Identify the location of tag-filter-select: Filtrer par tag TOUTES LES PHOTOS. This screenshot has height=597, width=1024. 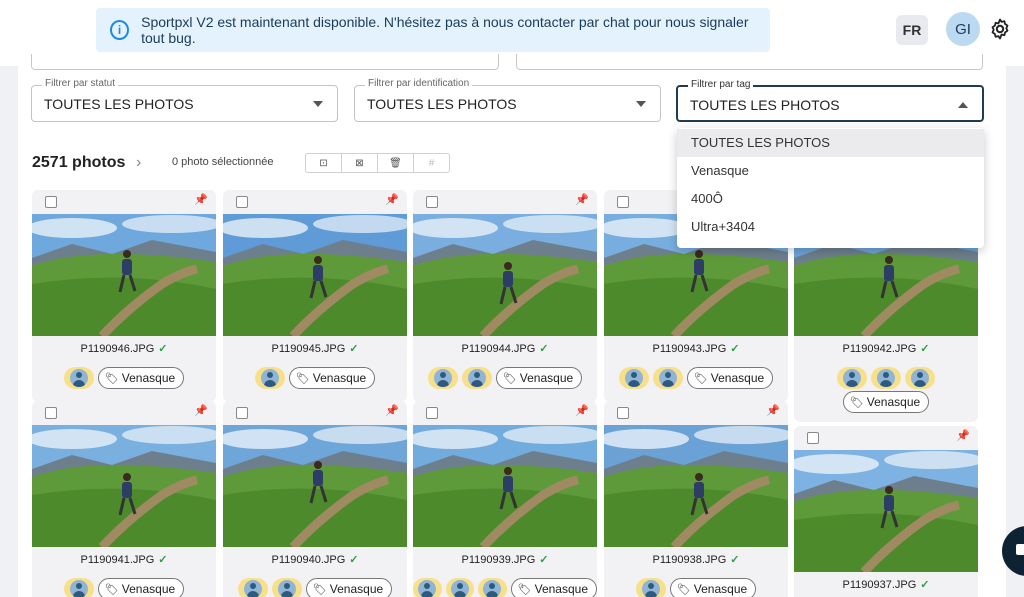
(830, 100).